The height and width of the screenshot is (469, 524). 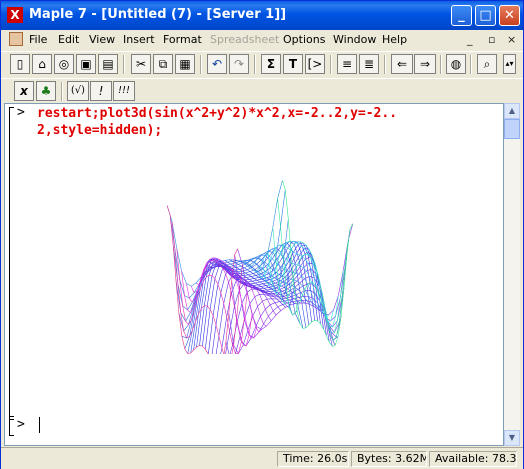 I want to click on maple-x-icon: X, so click(x=15, y=15).